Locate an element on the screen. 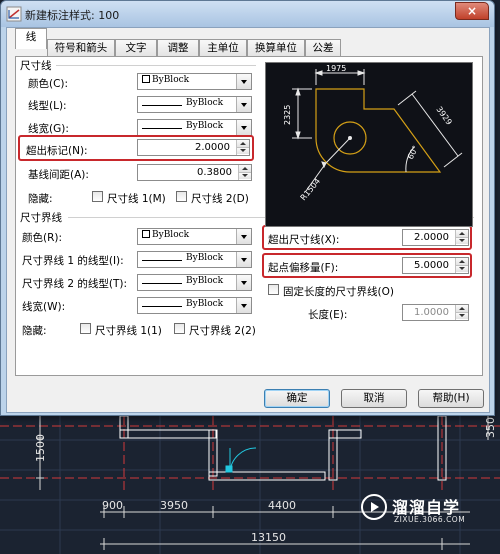 The image size is (500, 554). extline-lineweight-label: 线宽(W): is located at coordinates (44, 307).